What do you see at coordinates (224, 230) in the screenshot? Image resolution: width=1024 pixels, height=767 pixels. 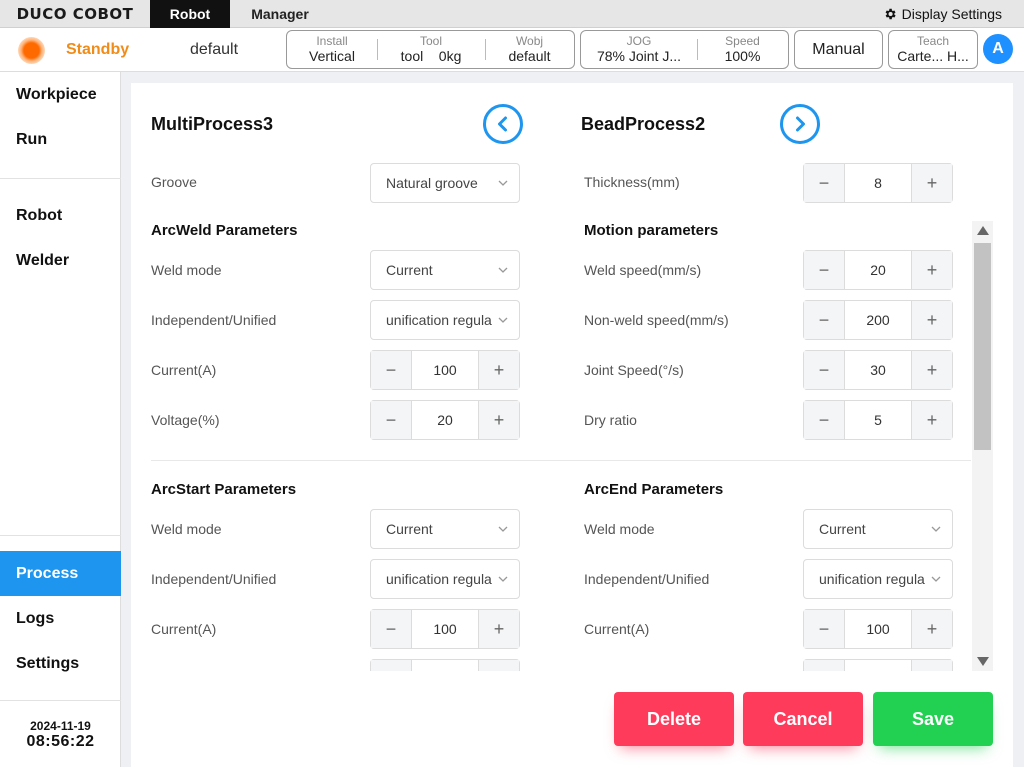 I see `arcweld-section-title: ArcWeld Parameters` at bounding box center [224, 230].